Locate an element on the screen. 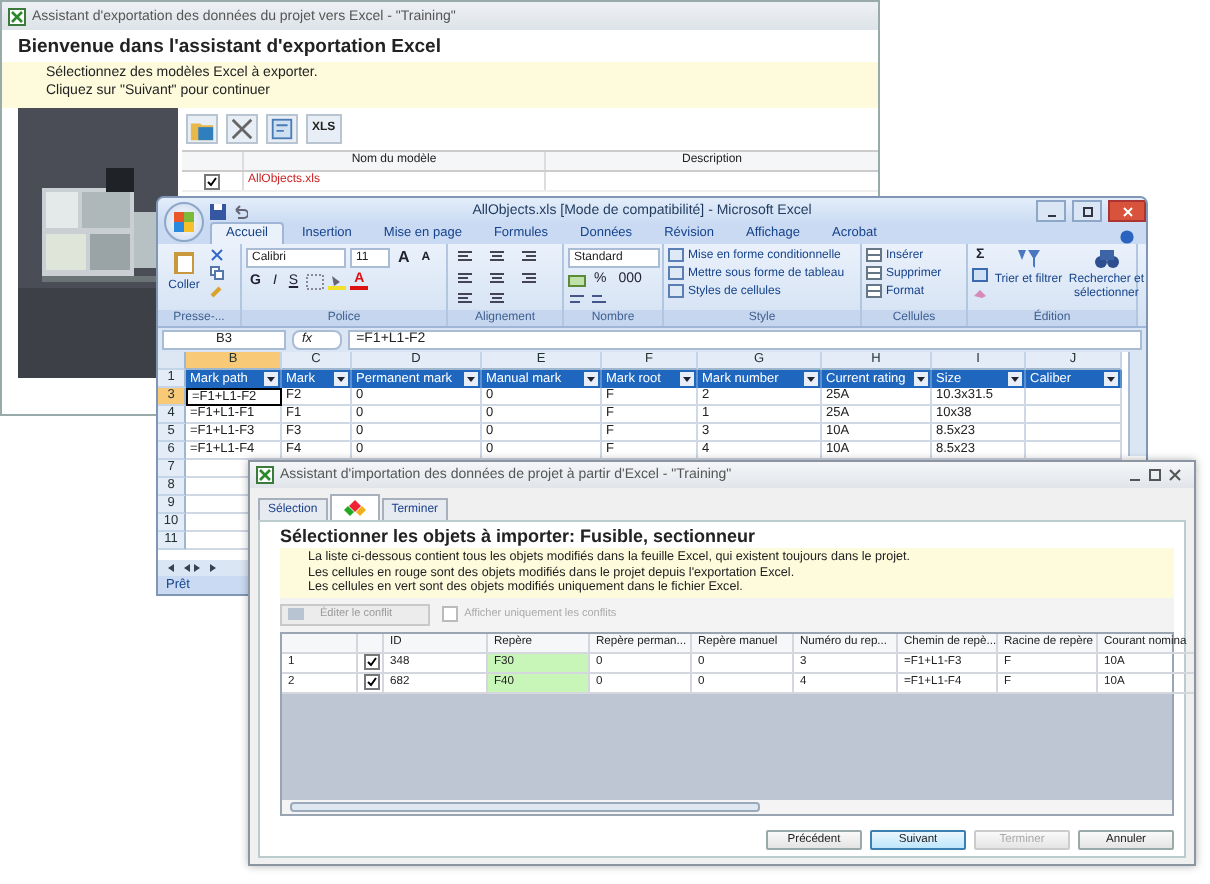 The height and width of the screenshot is (884, 1210). borders-icon is located at coordinates (315, 281).